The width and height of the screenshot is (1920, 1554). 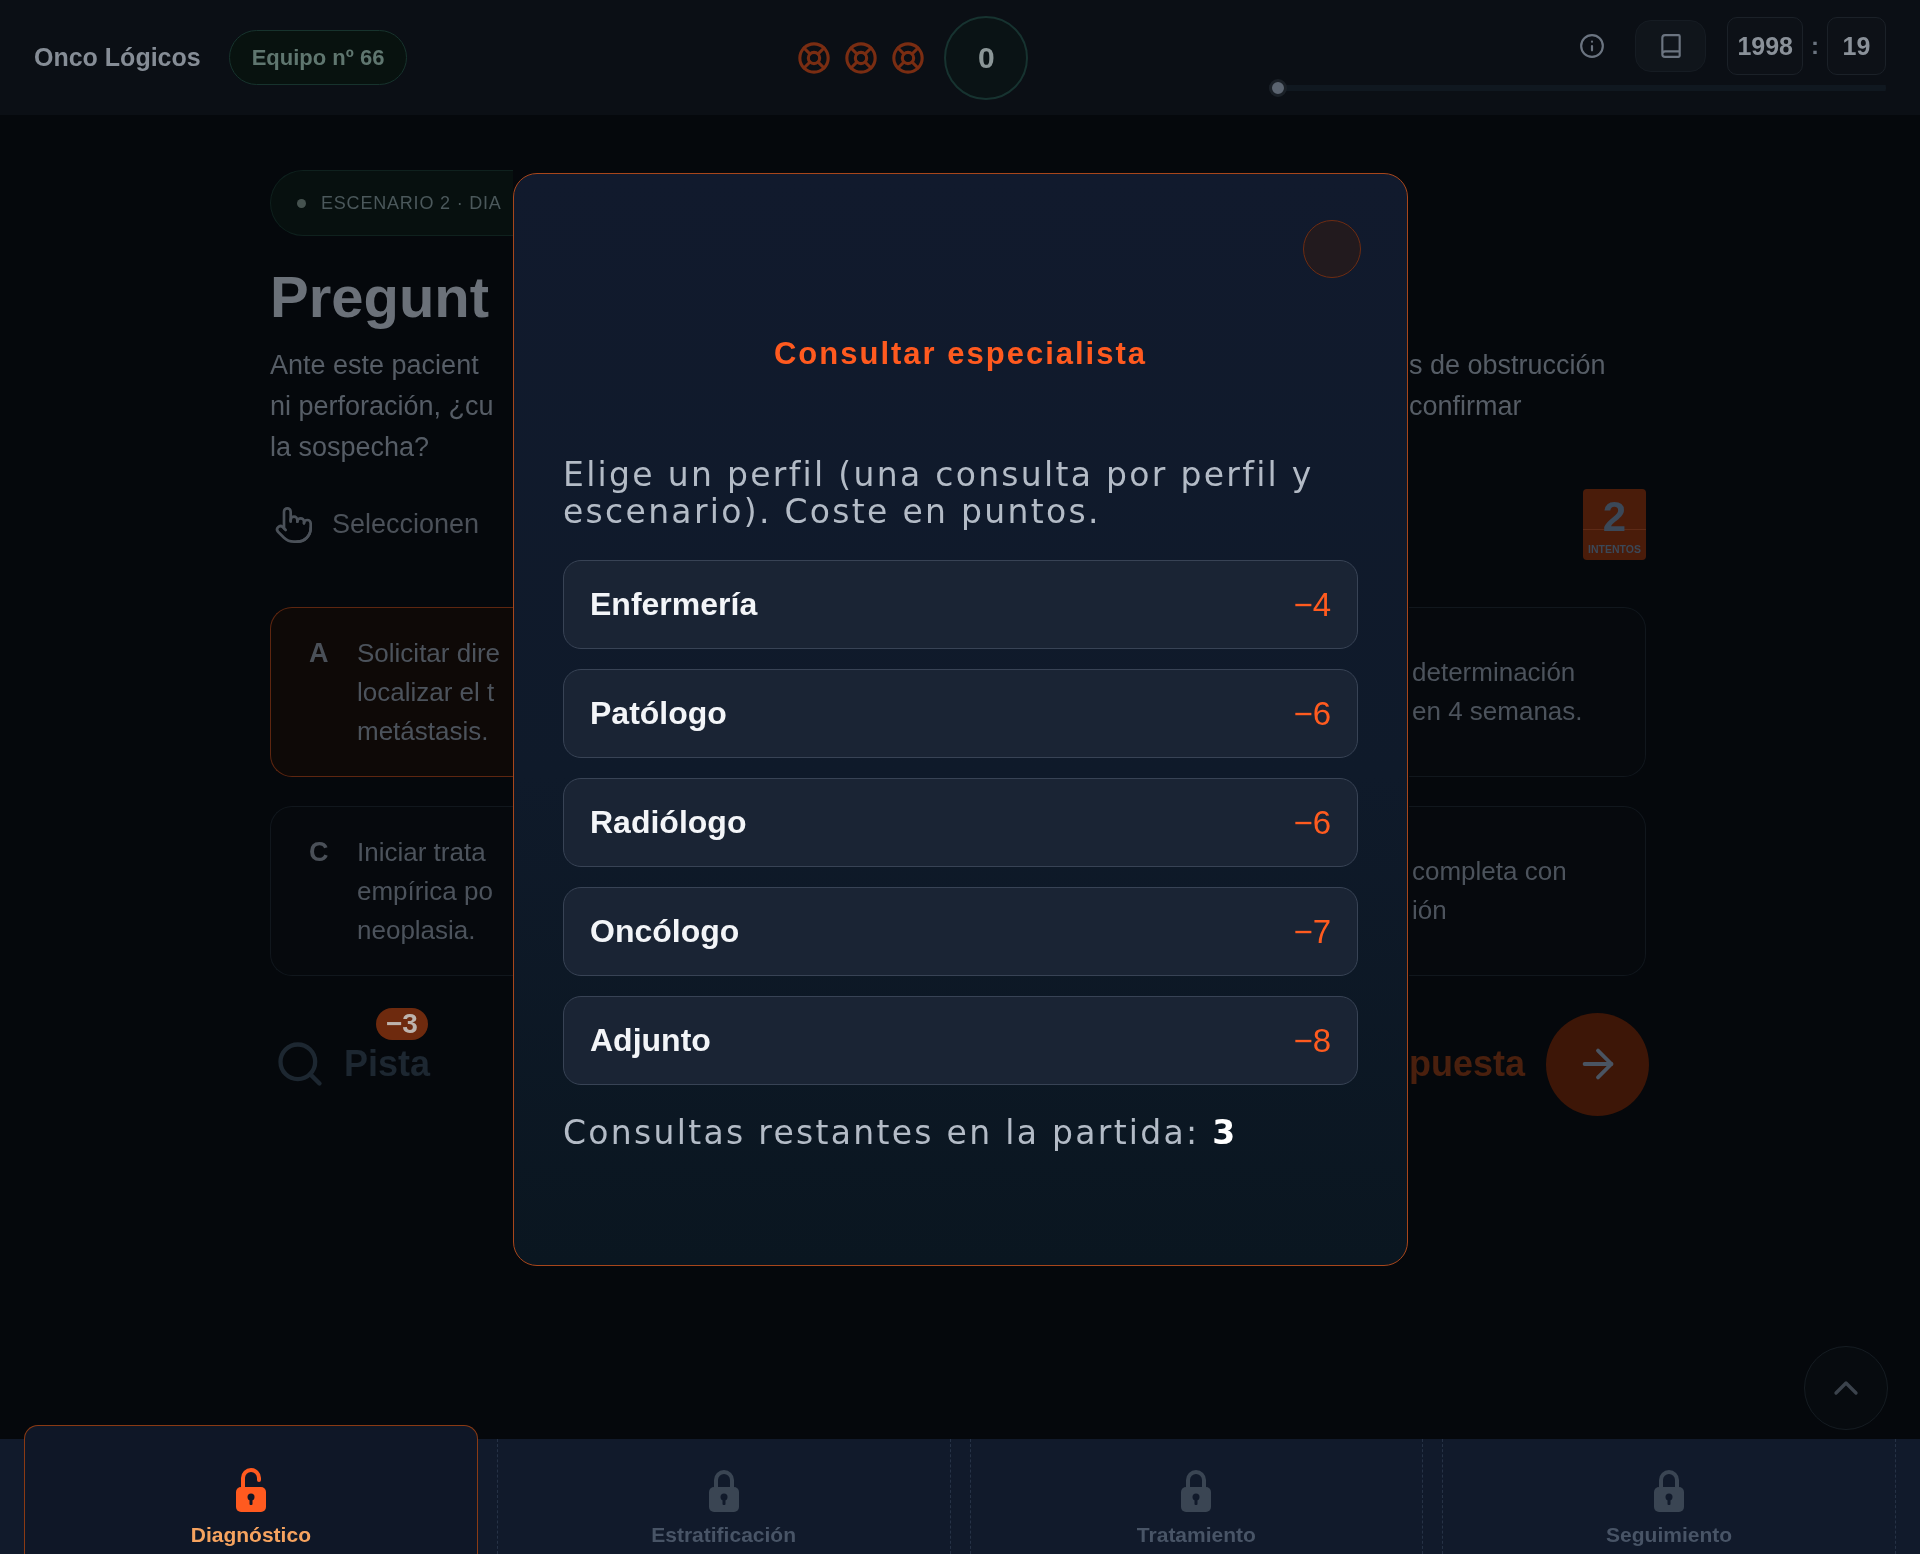 I want to click on hand-pointer-icon, so click(x=294, y=524).